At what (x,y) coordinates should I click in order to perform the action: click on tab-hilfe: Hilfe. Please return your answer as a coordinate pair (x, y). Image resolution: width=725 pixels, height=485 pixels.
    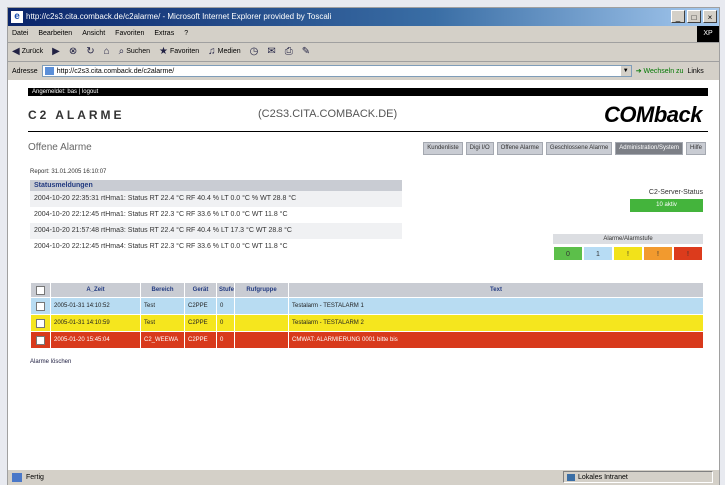
    Looking at the image, I should click on (695, 148).